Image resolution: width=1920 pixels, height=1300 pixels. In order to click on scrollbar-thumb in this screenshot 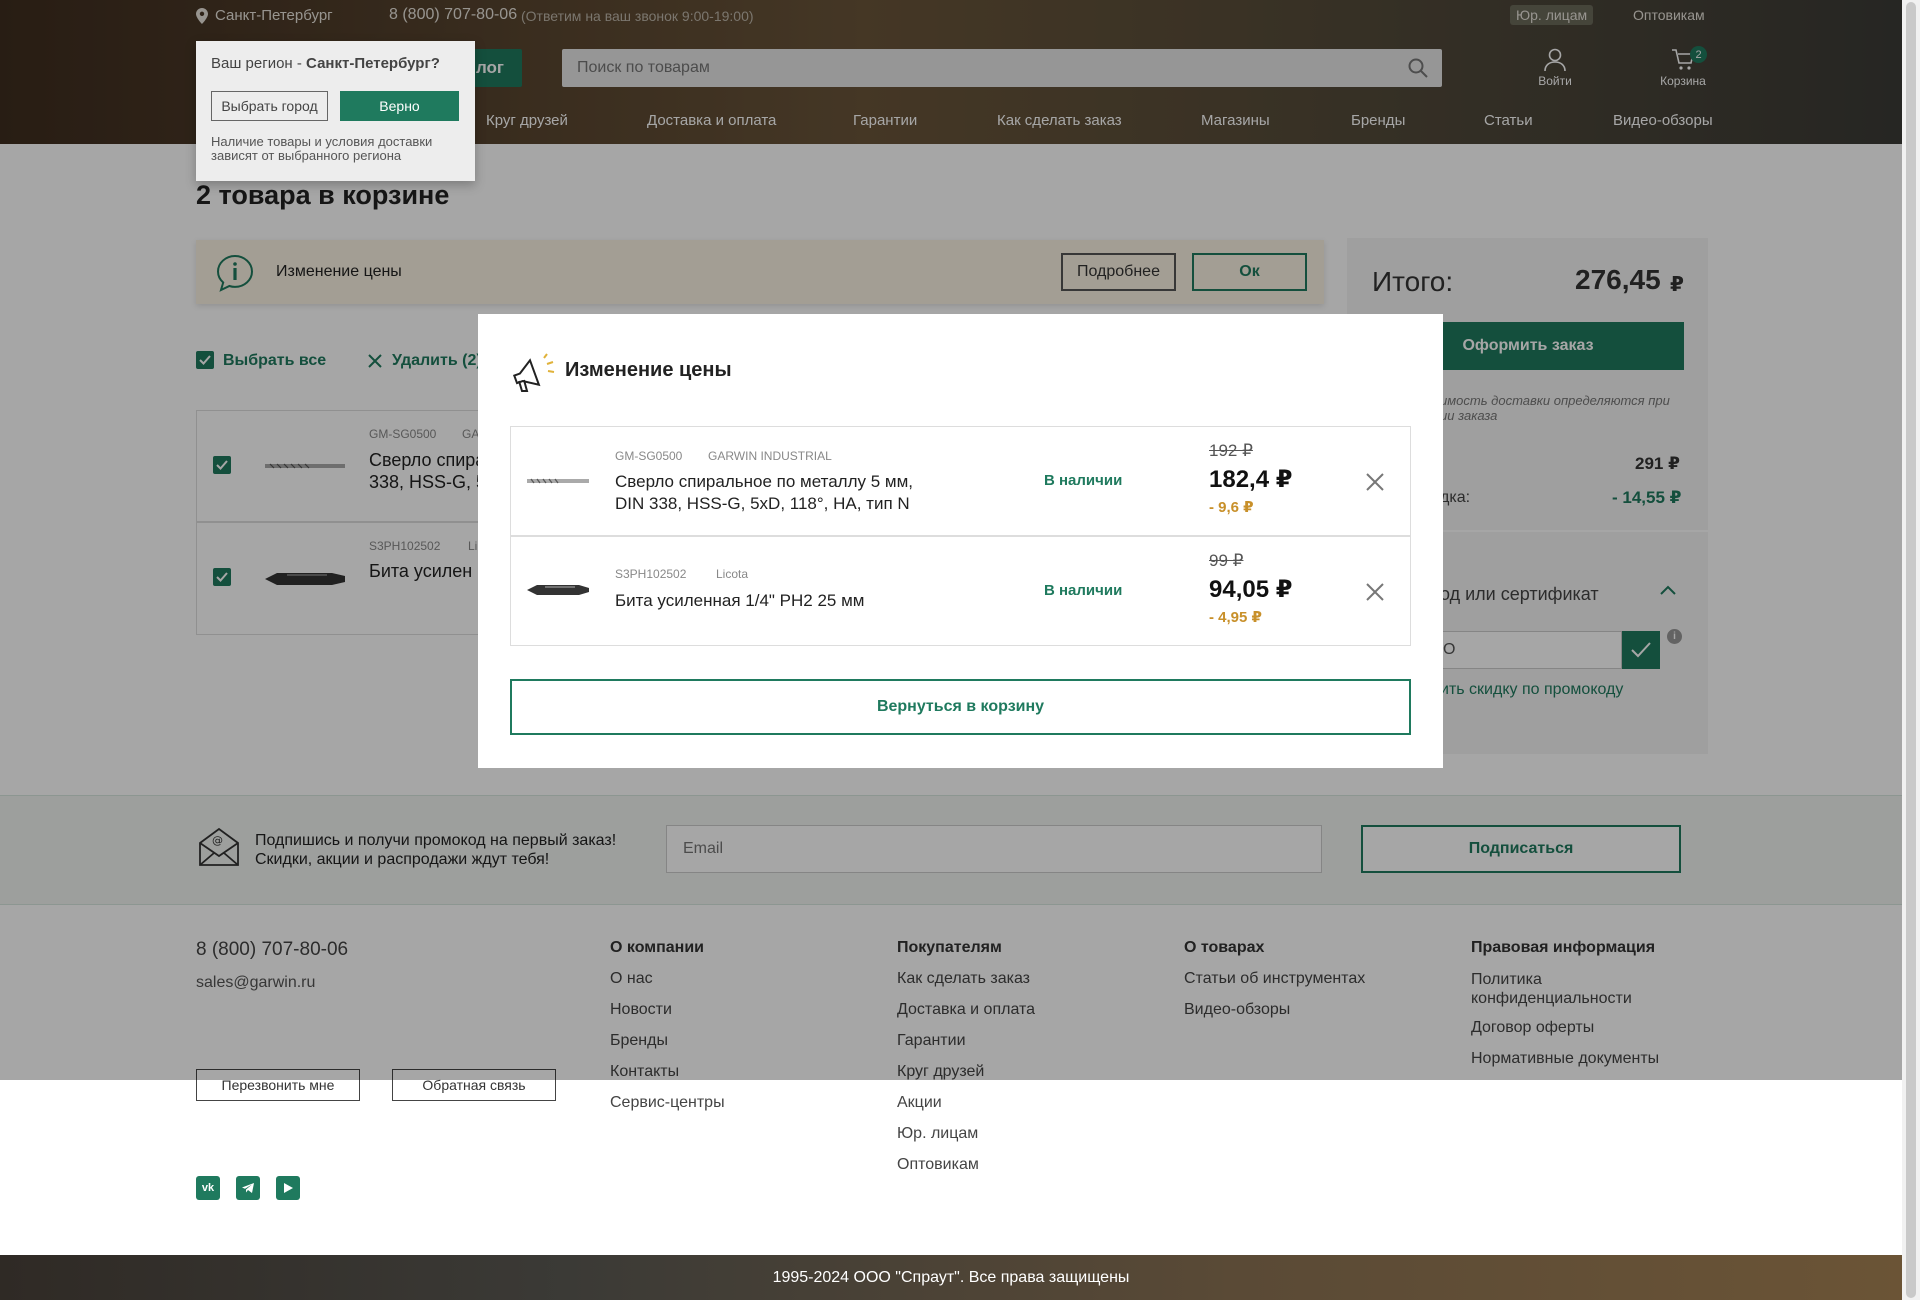, I will do `click(1911, 650)`.